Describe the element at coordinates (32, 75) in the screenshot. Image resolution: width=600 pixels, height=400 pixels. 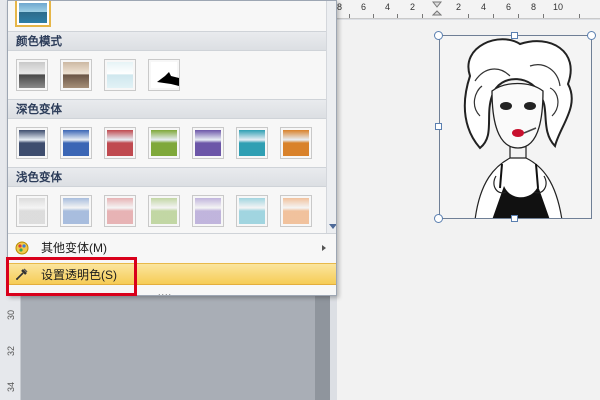
I see `swatch-grayscale` at that location.